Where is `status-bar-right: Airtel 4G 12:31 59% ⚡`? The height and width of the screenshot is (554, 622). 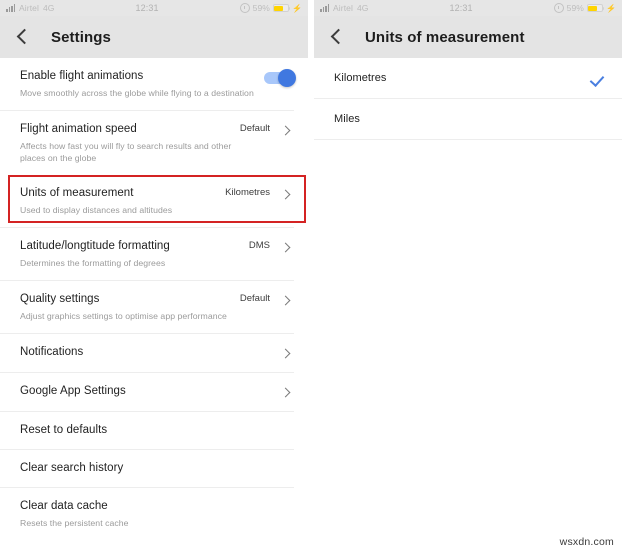 status-bar-right: Airtel 4G 12:31 59% ⚡ is located at coordinates (468, 8).